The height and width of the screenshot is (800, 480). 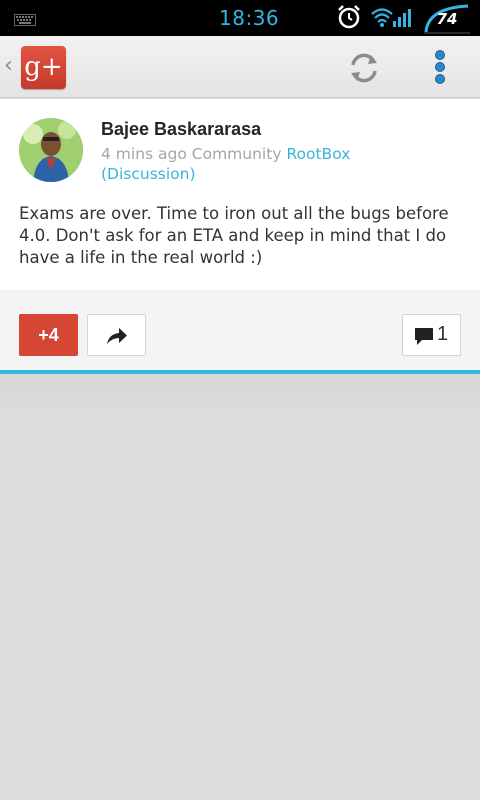 I want to click on post-action-row: +4 1, so click(x=240, y=330).